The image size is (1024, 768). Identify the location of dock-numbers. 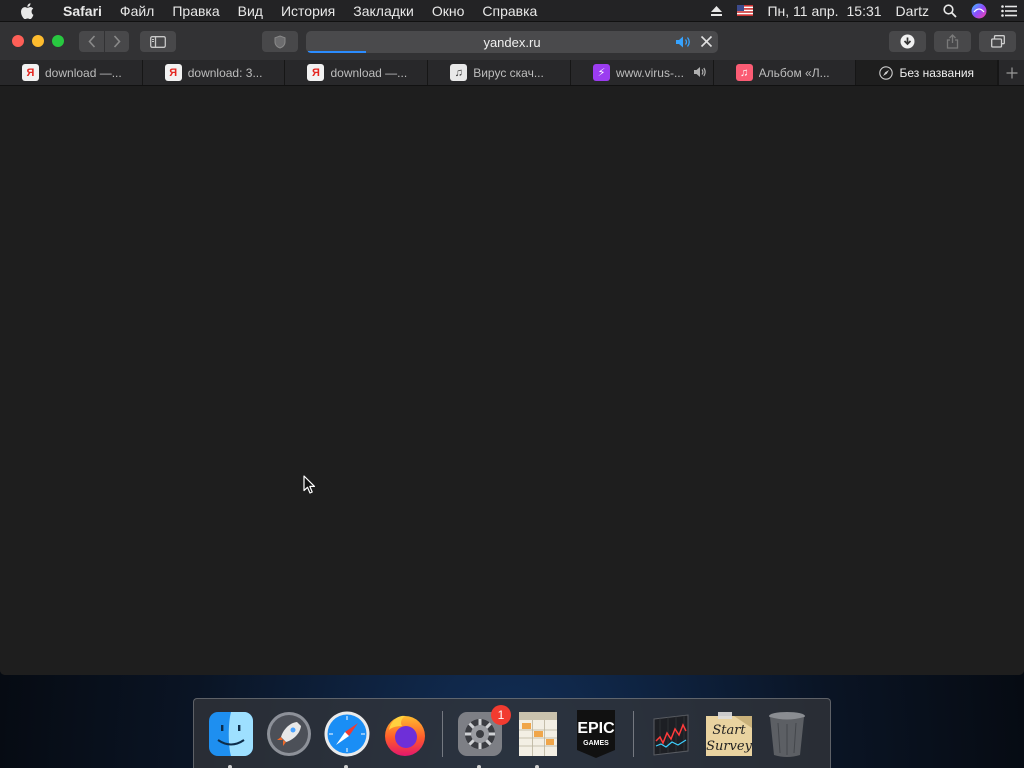
(538, 738).